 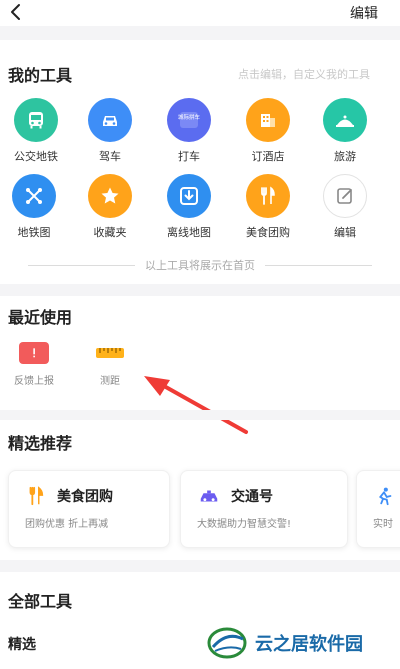 What do you see at coordinates (244, 524) in the screenshot?
I see `card-subtitle: 大数据助力智慧交警!` at bounding box center [244, 524].